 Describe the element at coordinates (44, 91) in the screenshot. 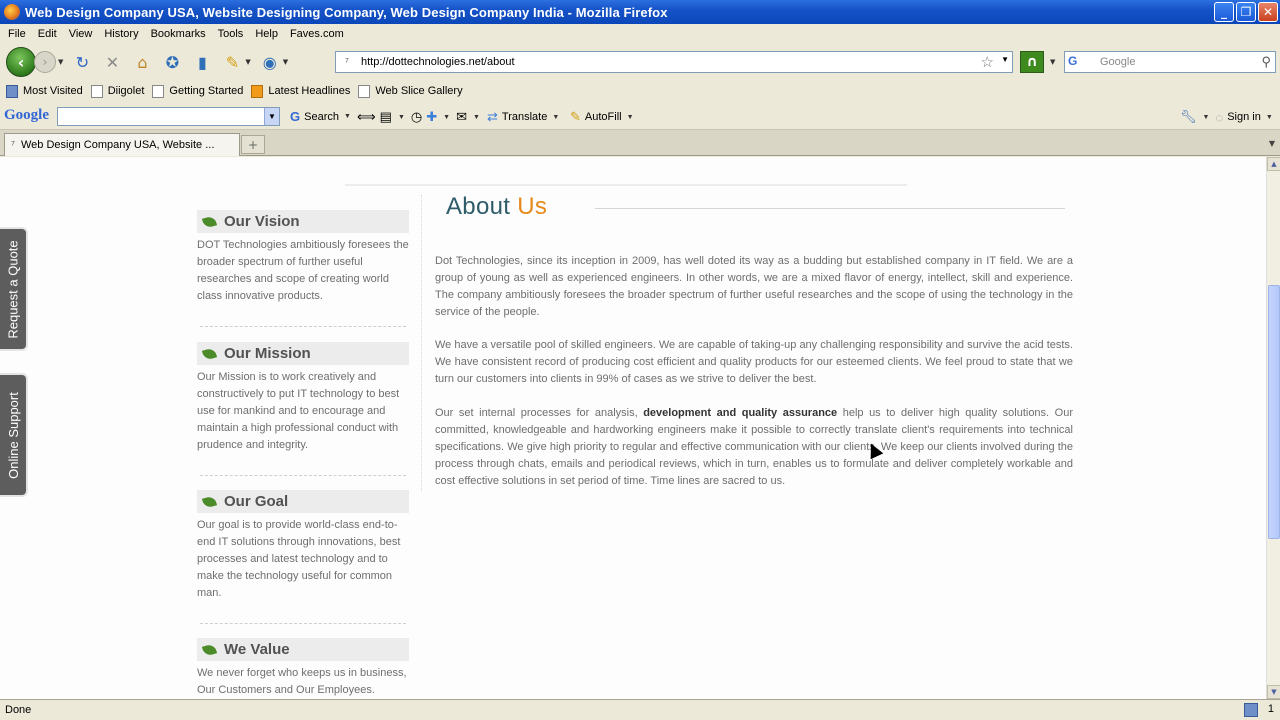

I see `bookmark-most-visited: Most Visited` at that location.